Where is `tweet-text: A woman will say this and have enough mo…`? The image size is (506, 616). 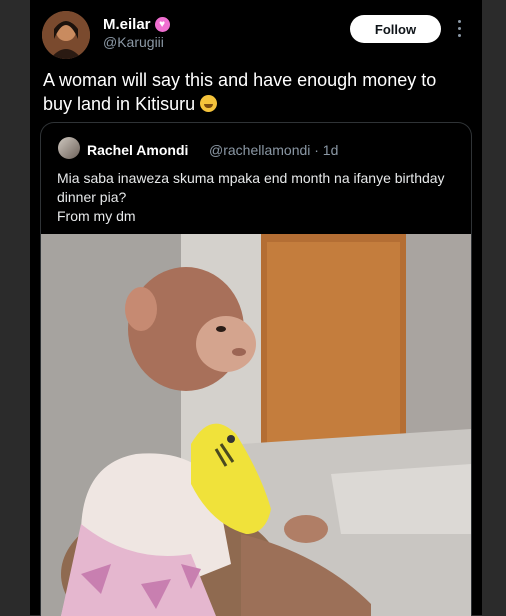
tweet-text: A woman will say this and have enough mo… is located at coordinates (240, 92).